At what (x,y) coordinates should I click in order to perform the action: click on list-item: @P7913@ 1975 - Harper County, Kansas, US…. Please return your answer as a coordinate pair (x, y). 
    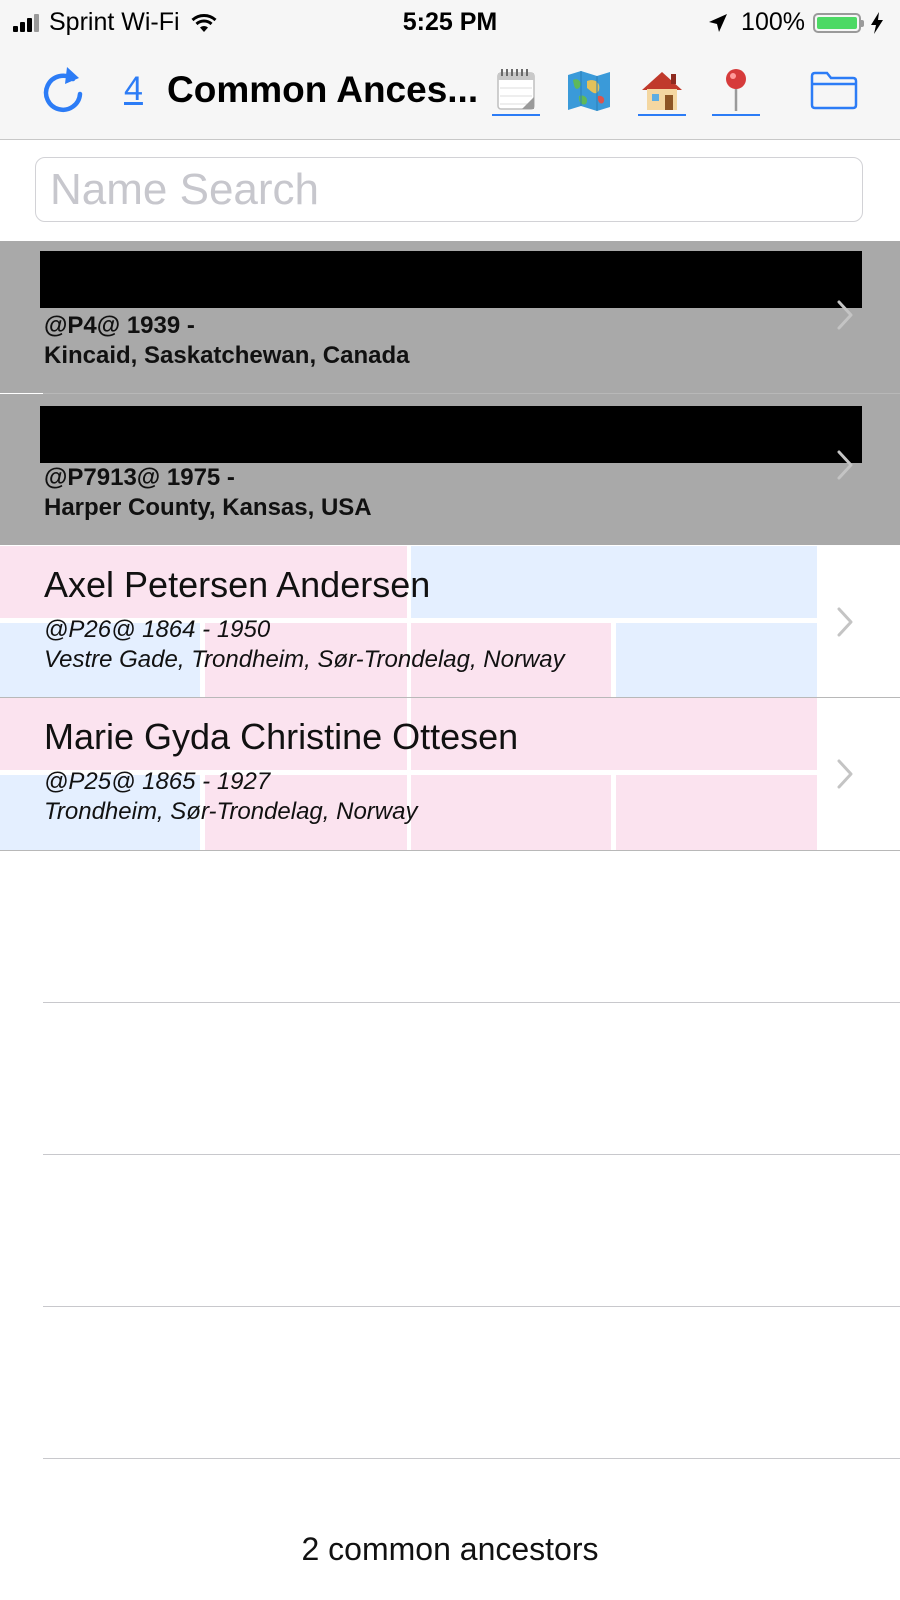
    Looking at the image, I should click on (450, 469).